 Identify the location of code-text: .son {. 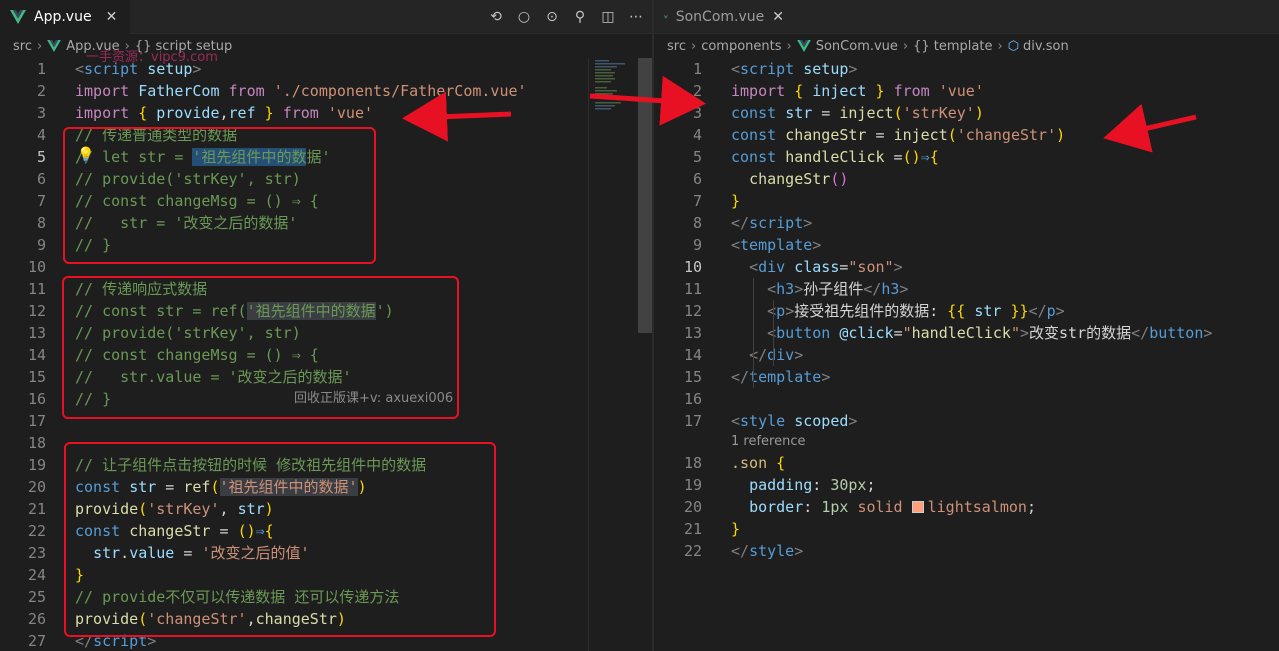
(758, 463).